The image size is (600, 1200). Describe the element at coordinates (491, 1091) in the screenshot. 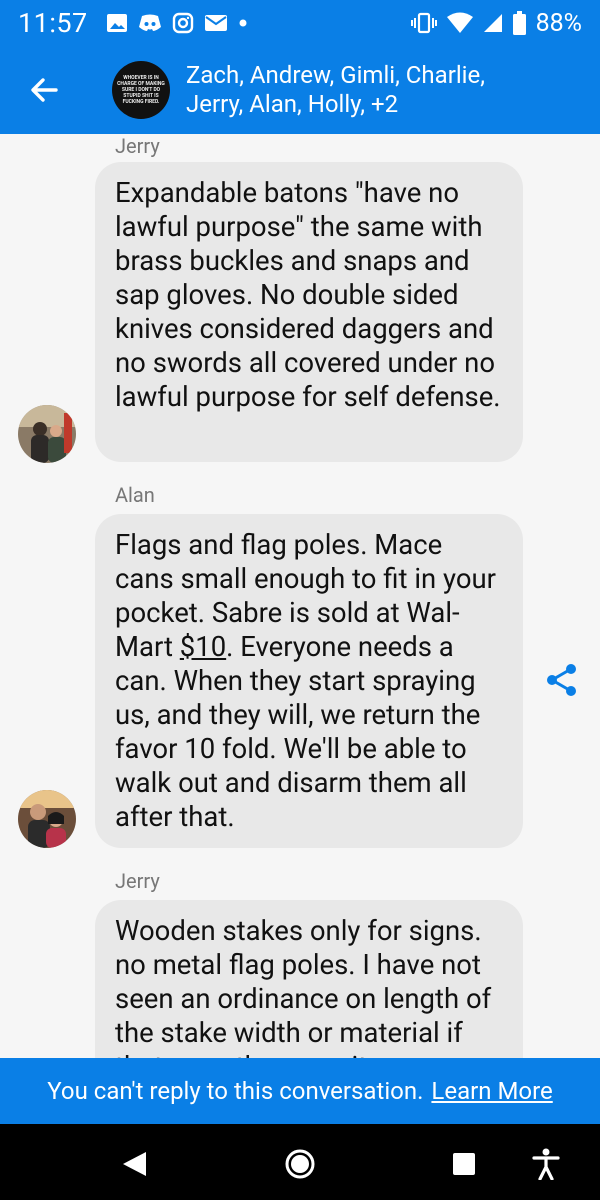

I see `learn-more-link: Learn More` at that location.